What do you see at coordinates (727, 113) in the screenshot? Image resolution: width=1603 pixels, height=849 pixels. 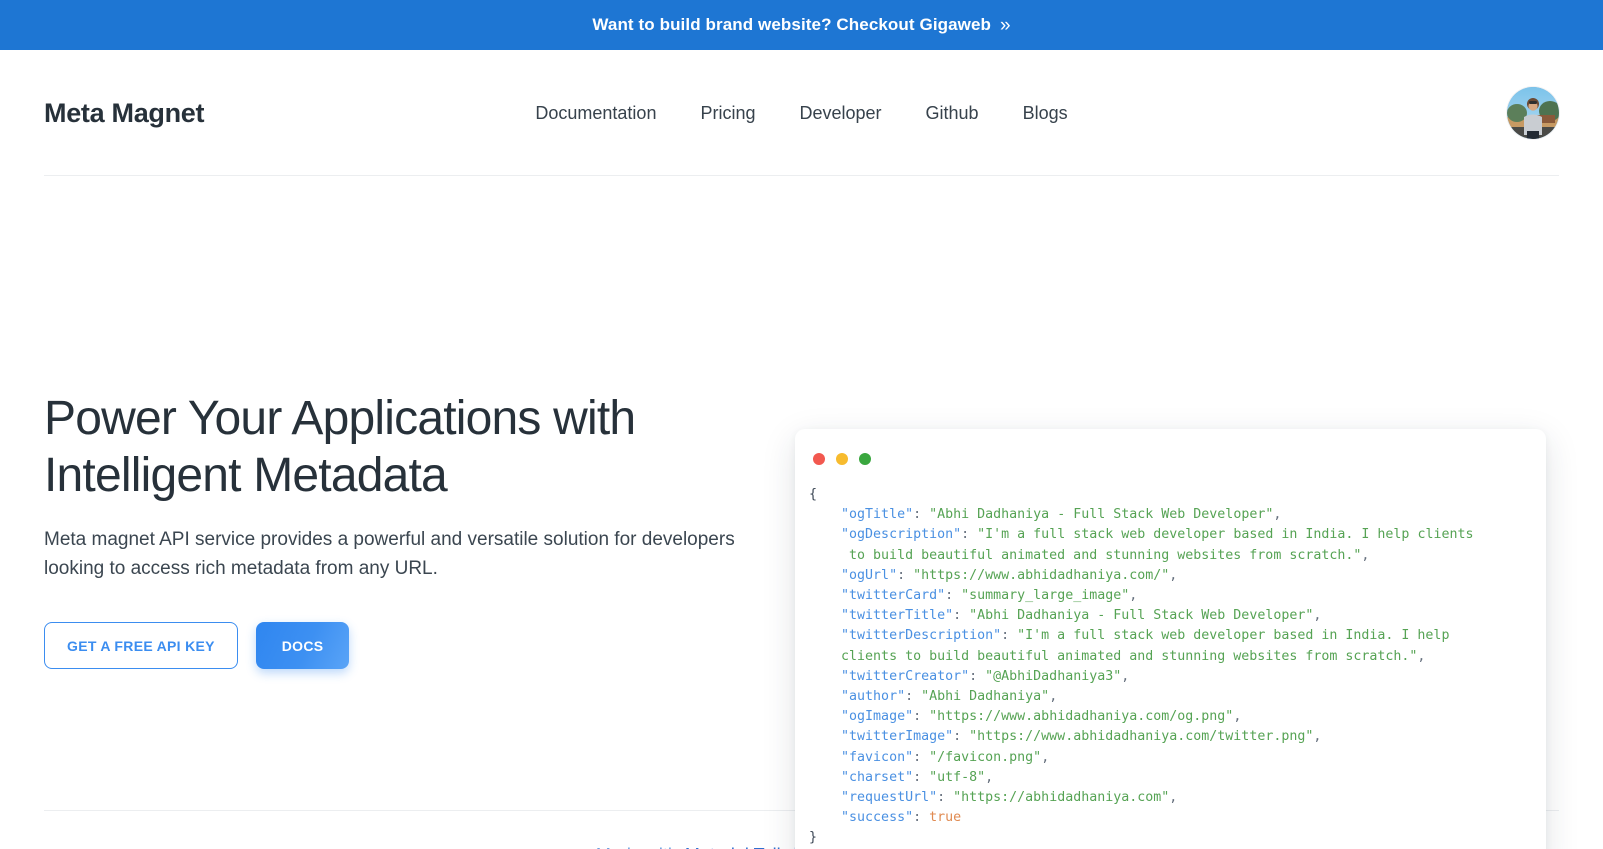 I see `nav-link-pricing: Pricing` at bounding box center [727, 113].